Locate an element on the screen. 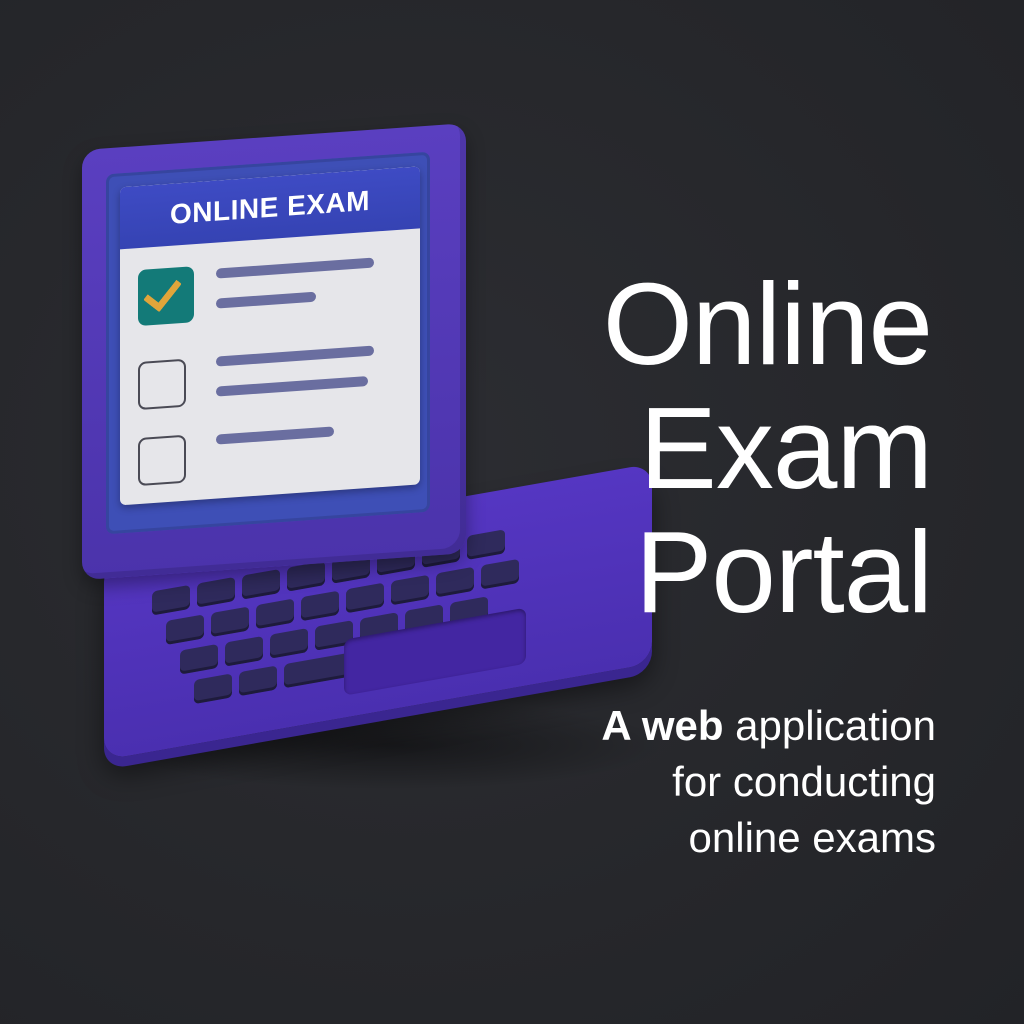  subtitle-line: A web application is located at coordinates (706, 726).